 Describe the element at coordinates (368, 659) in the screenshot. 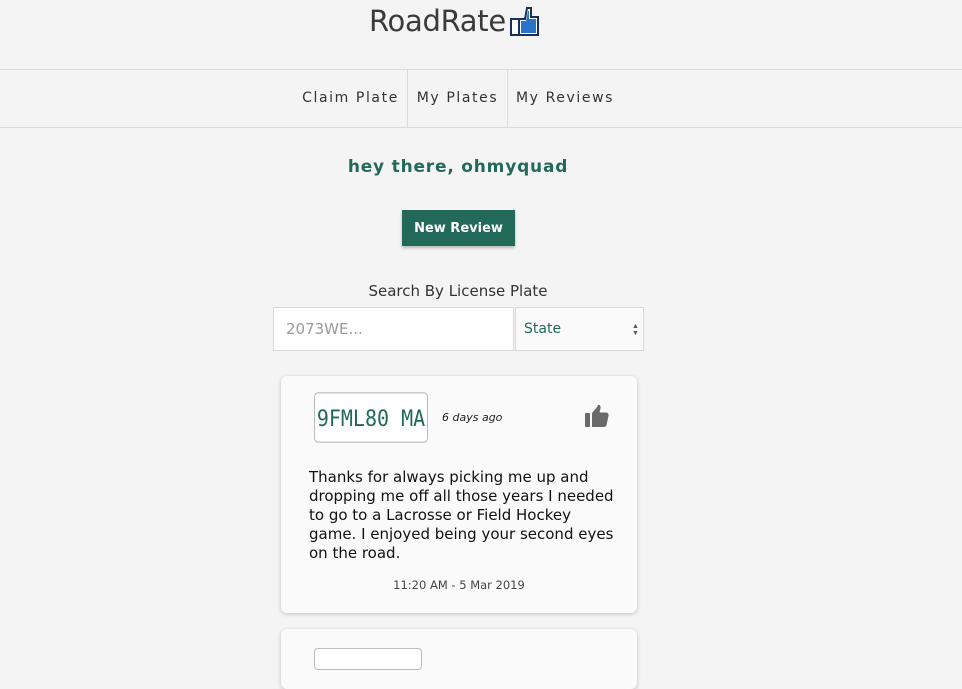

I see `license-plate` at that location.